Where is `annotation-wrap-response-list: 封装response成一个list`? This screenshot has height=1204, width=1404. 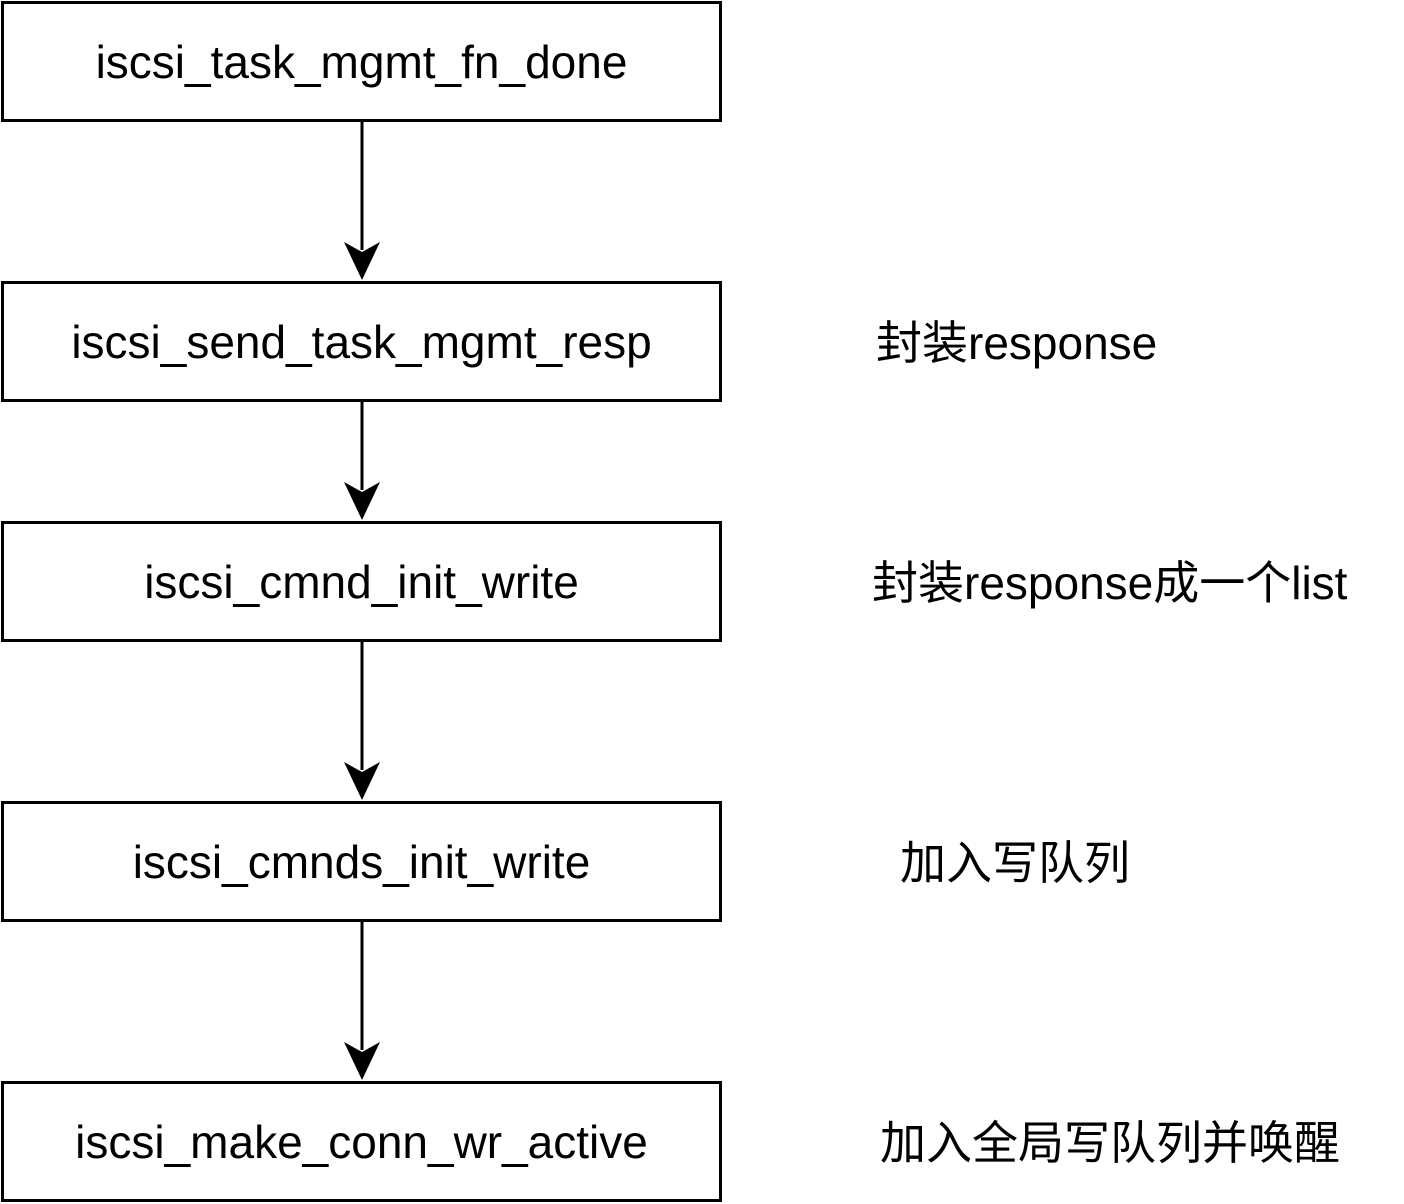 annotation-wrap-response-list: 封装response成一个list is located at coordinates (1110, 583).